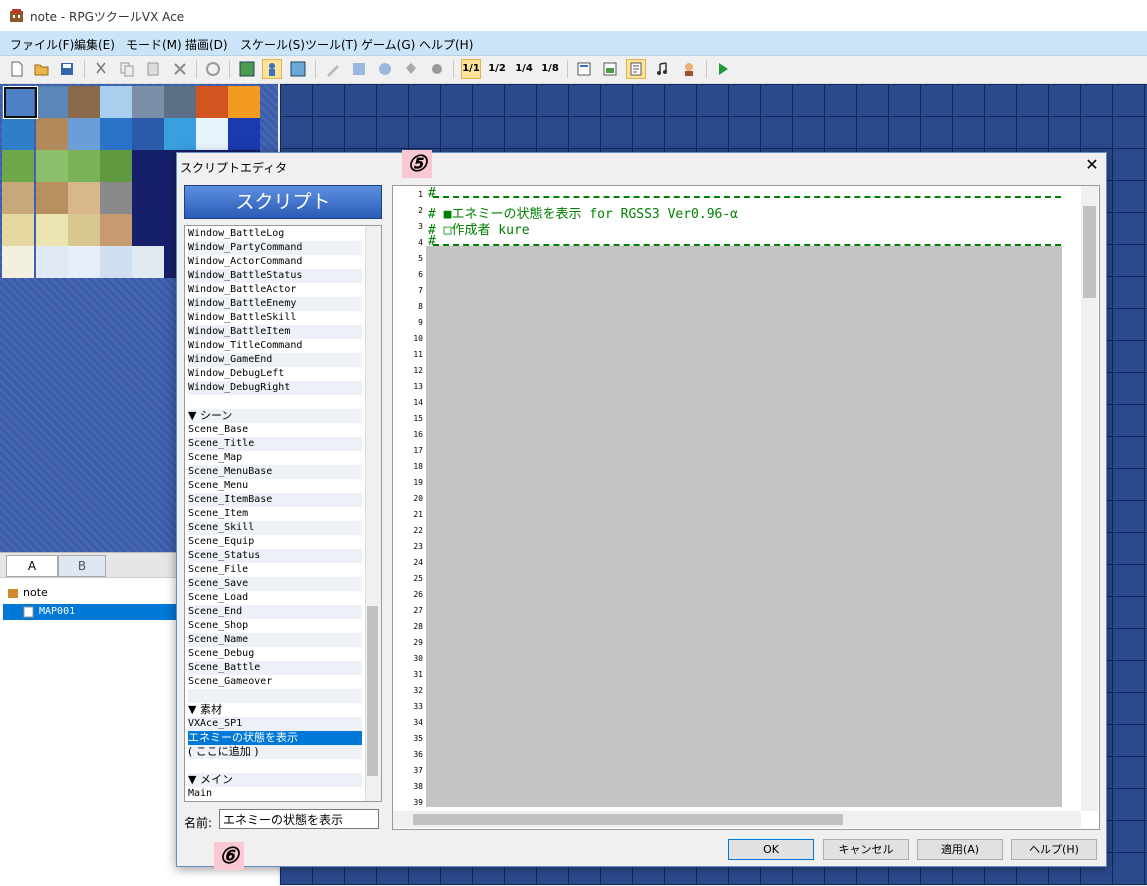  I want to click on script-list-item: Scene_End, so click(275, 612).